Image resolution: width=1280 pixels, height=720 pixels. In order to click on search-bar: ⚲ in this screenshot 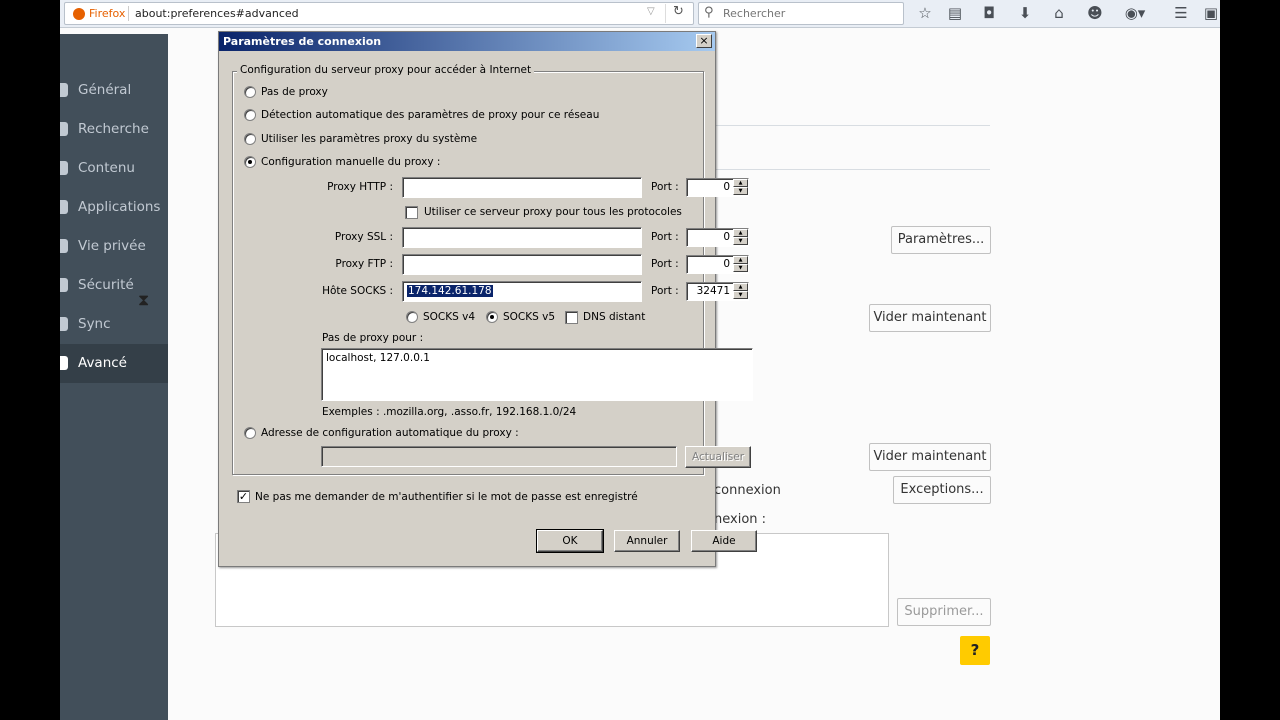, I will do `click(801, 13)`.